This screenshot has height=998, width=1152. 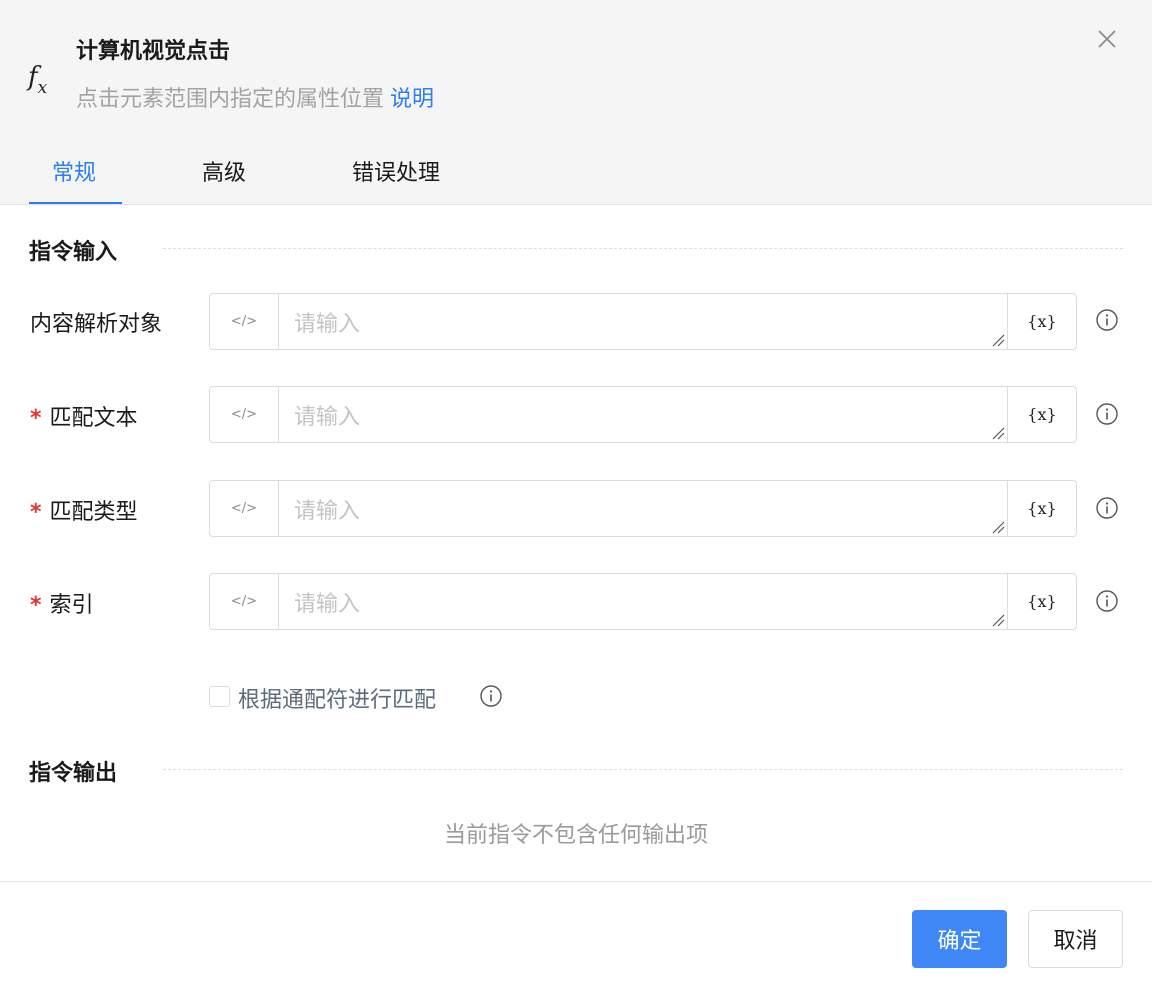 I want to click on match-text-field: </> {x}, so click(x=643, y=414).